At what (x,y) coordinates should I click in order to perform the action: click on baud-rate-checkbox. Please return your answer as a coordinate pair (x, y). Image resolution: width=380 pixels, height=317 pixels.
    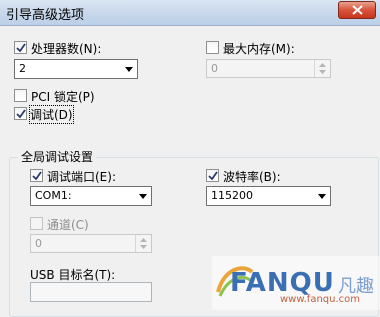
    Looking at the image, I should click on (212, 175).